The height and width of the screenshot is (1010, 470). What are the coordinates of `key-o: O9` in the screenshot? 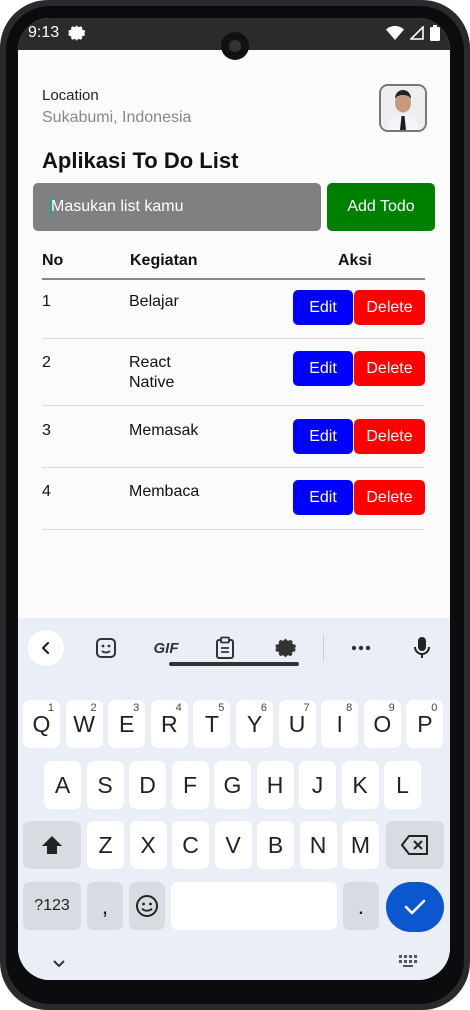 It's located at (382, 724).